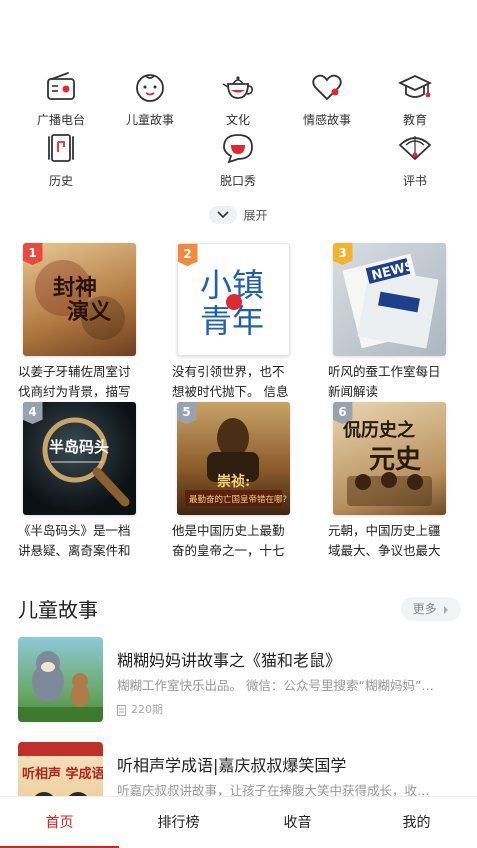  I want to click on cover-art, so click(60, 686).